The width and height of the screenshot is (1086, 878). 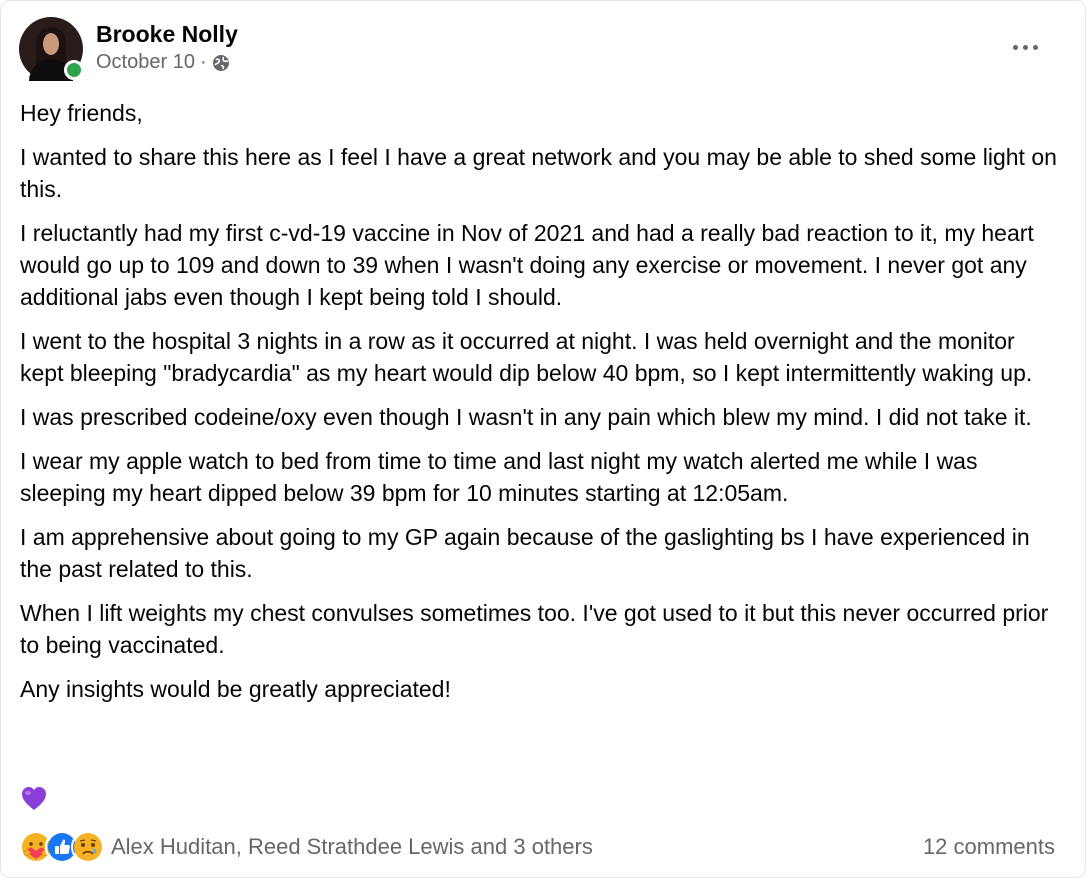 I want to click on post-header: Brooke Nolly October 10 ·, so click(x=128, y=49).